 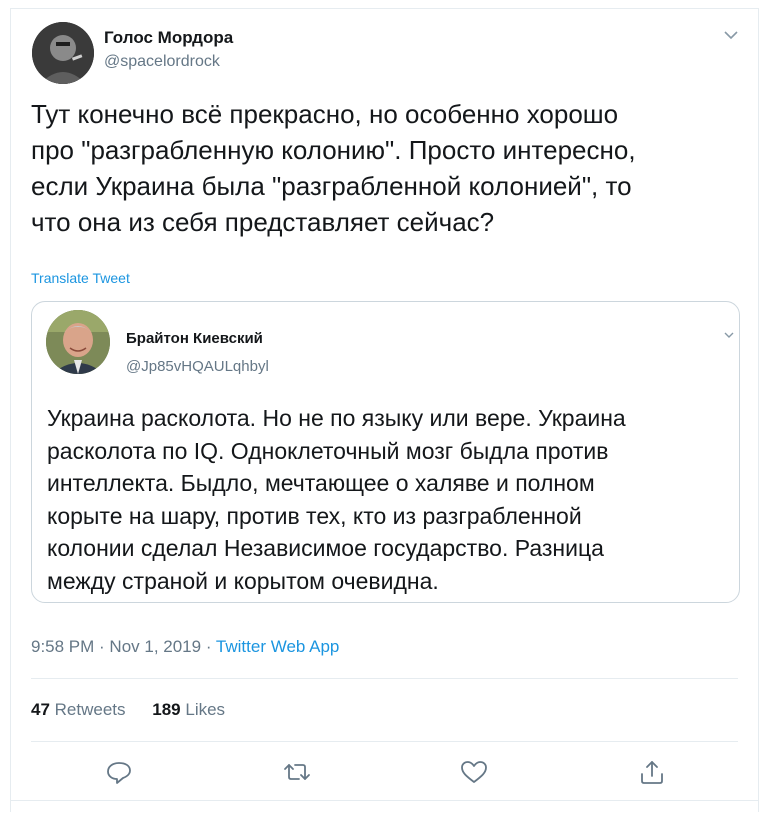 I want to click on quoted-author-avatar-image, so click(x=78, y=342).